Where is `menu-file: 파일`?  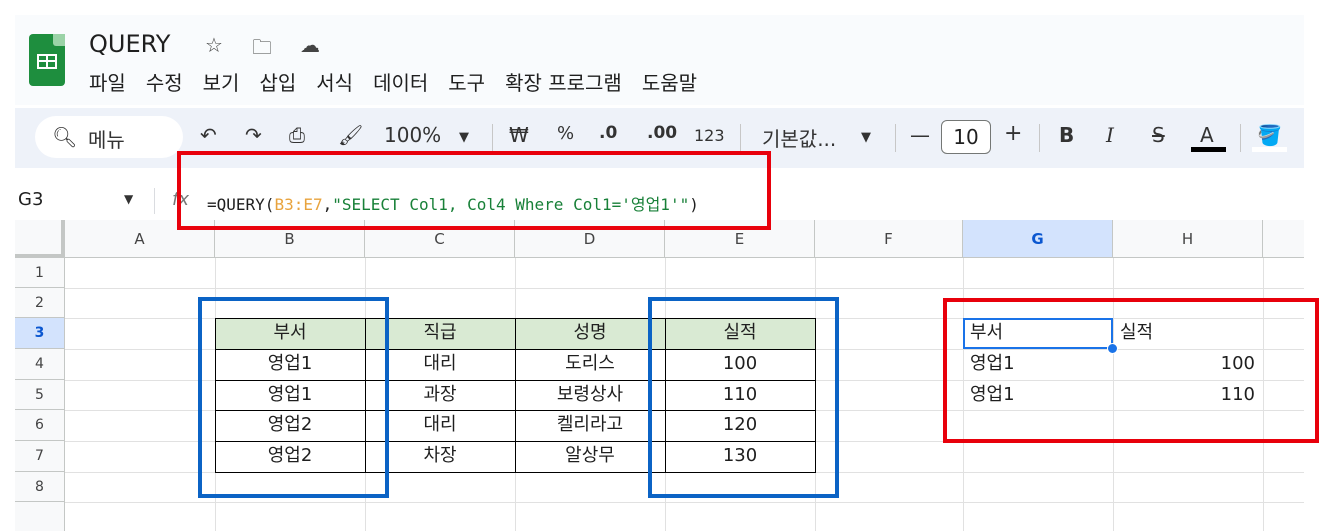
menu-file: 파일 is located at coordinates (107, 81).